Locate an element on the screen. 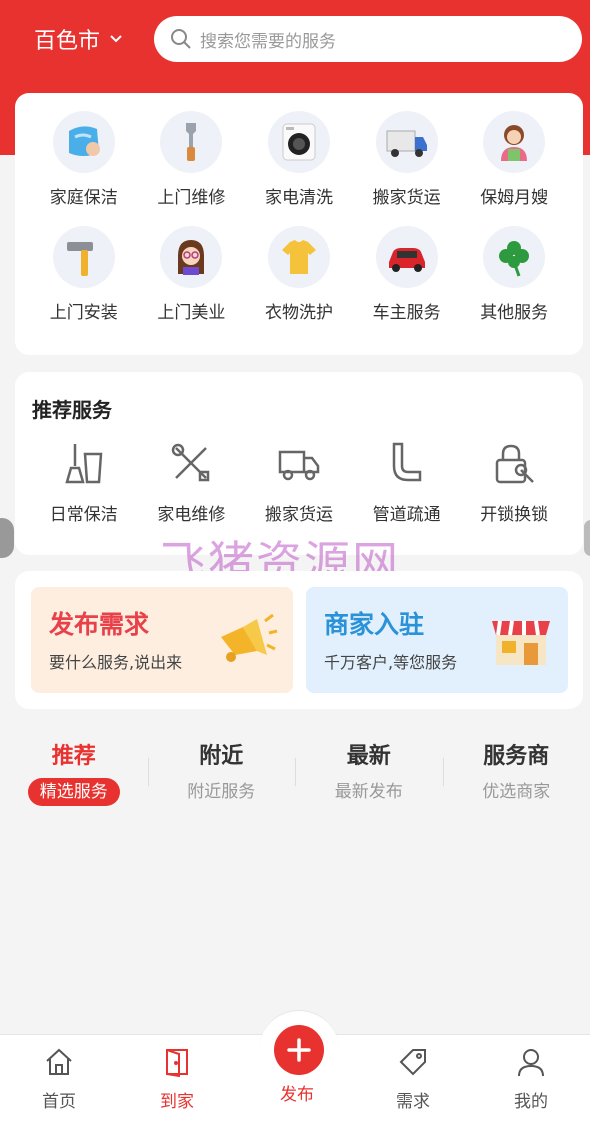  tab-name: 最新 is located at coordinates (368, 756).